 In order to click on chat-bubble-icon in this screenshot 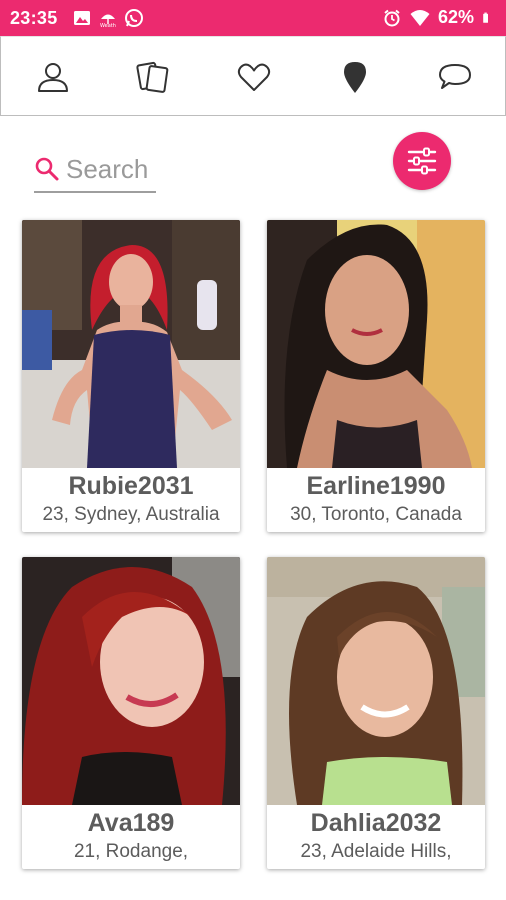, I will do `click(455, 76)`.